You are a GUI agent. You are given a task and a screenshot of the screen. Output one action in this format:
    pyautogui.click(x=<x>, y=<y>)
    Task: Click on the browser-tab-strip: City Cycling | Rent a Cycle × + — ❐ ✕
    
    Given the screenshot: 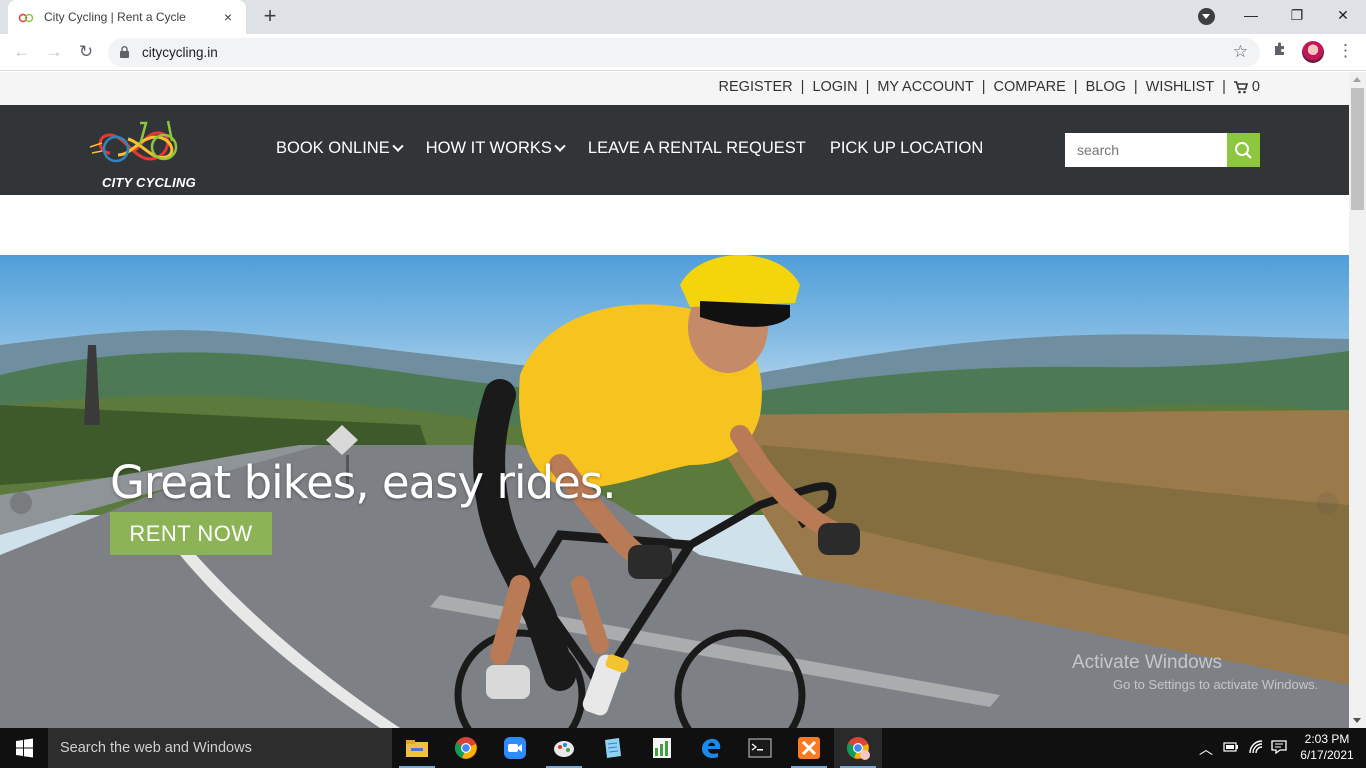 What is the action you would take?
    pyautogui.click(x=683, y=17)
    